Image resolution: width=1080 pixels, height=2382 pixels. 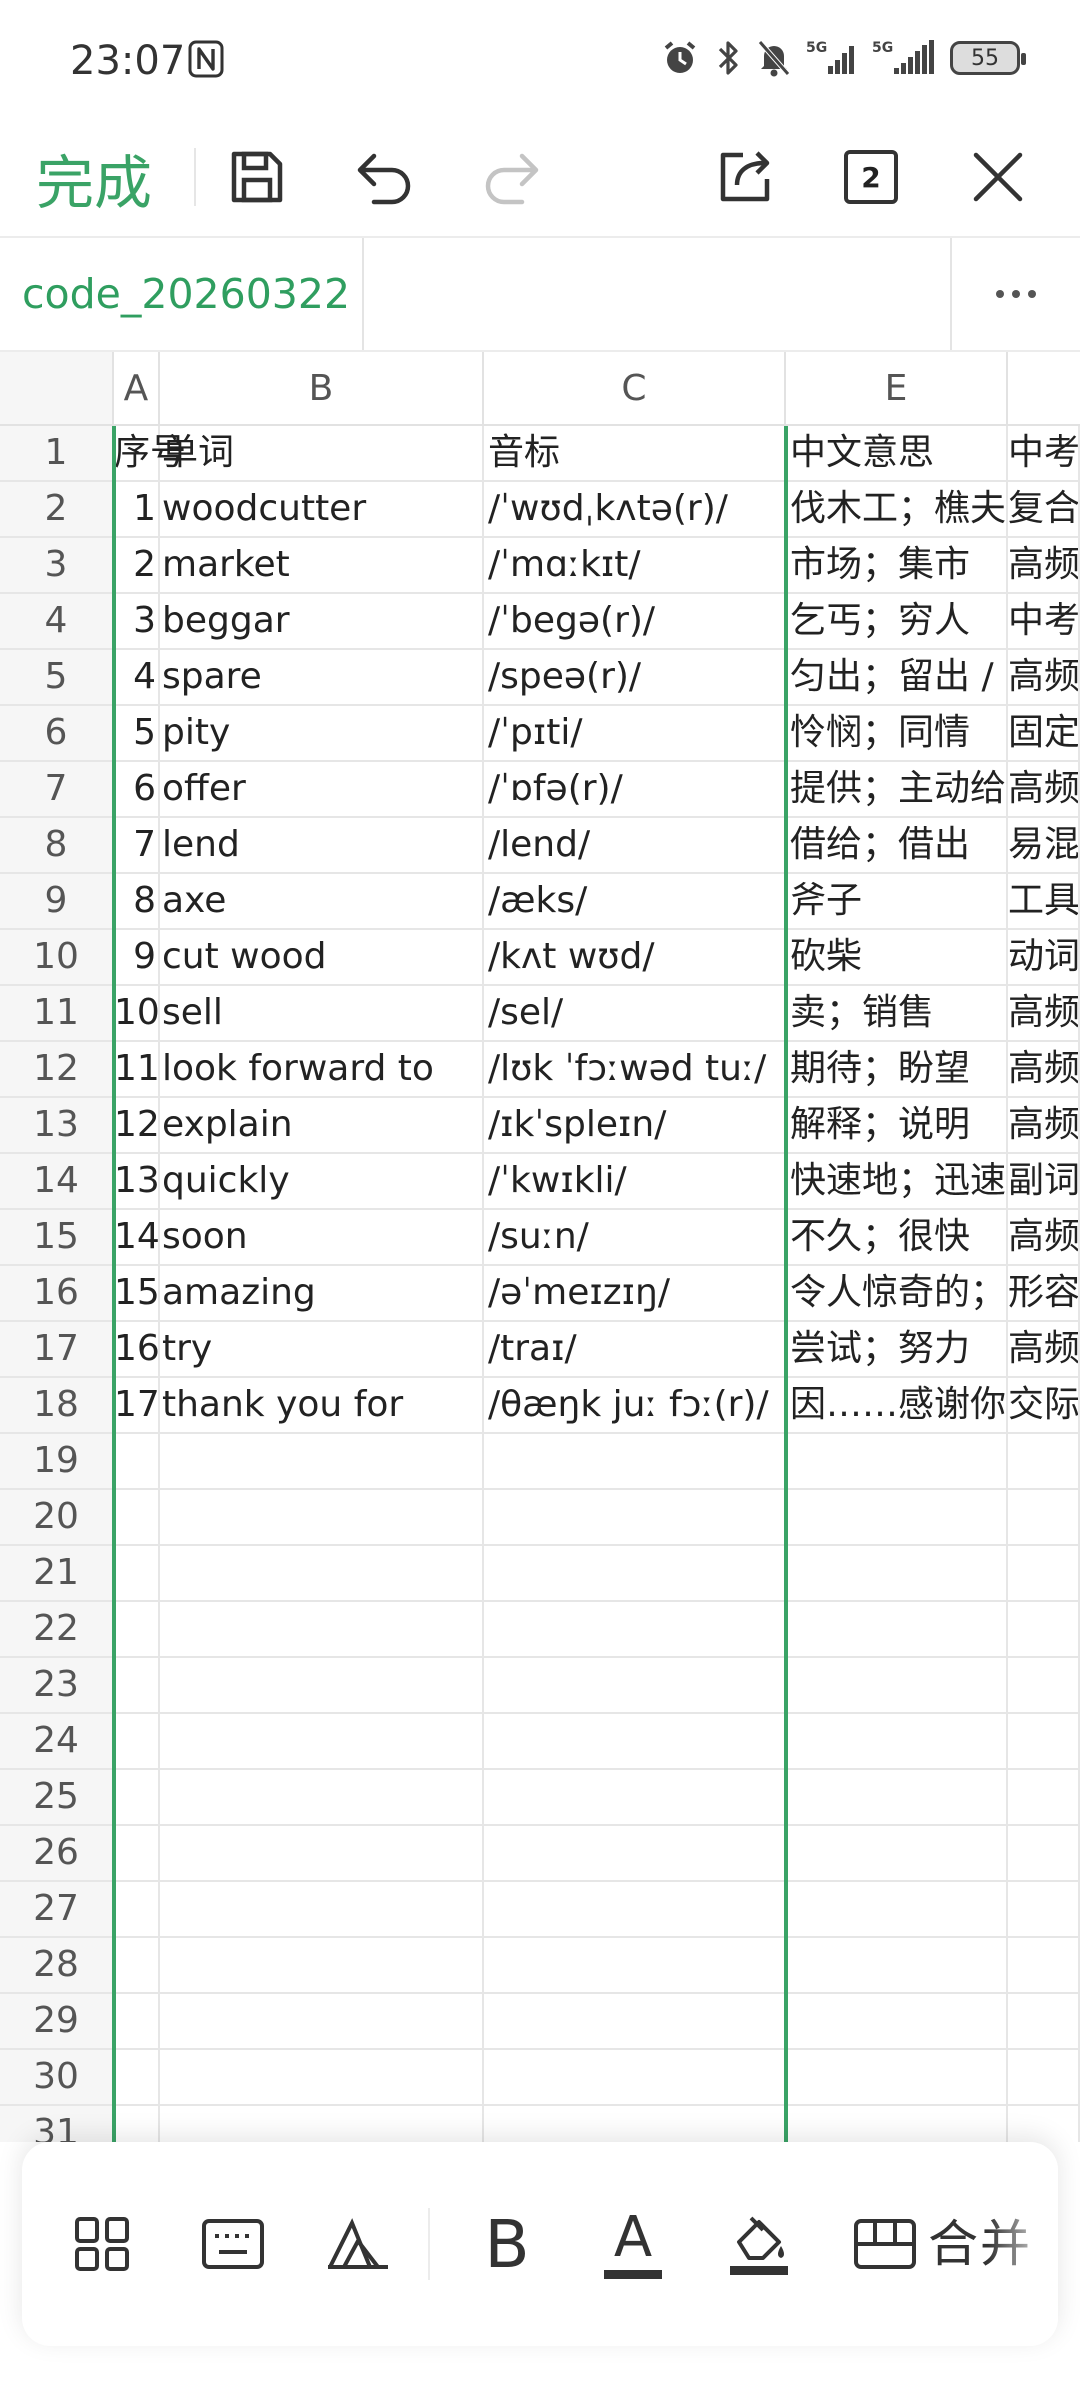 I want to click on row-number: 11, so click(x=57, y=1014).